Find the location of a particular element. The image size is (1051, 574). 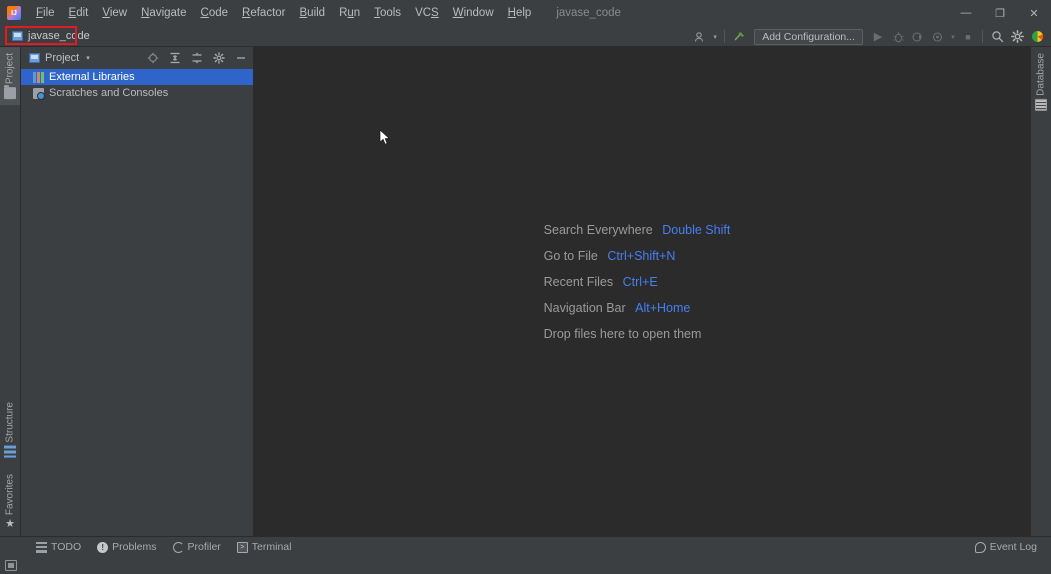

hint-shortcut-label: Ctrl+E is located at coordinates (640, 281).